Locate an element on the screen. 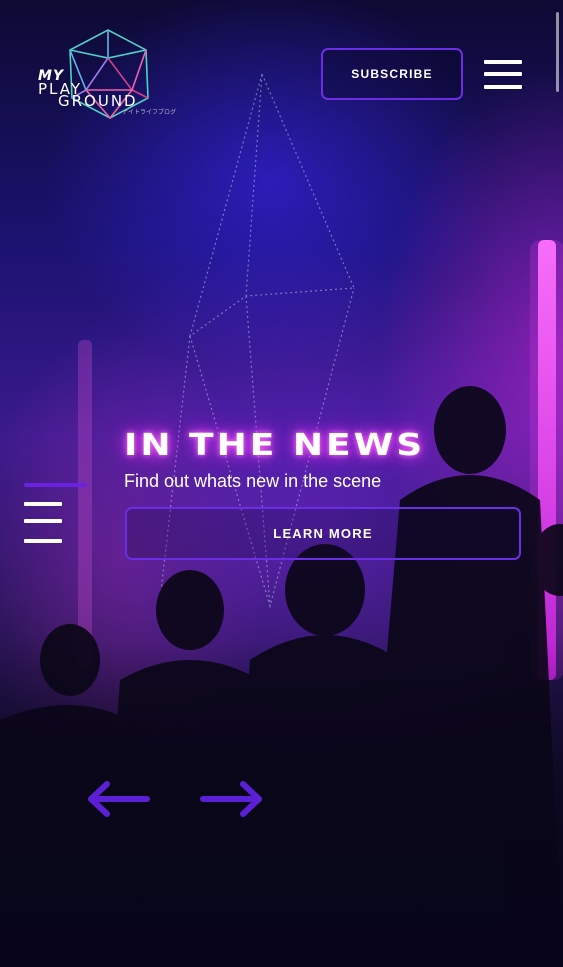 The width and height of the screenshot is (563, 967). hamburger-menu-icon is located at coordinates (503, 74).